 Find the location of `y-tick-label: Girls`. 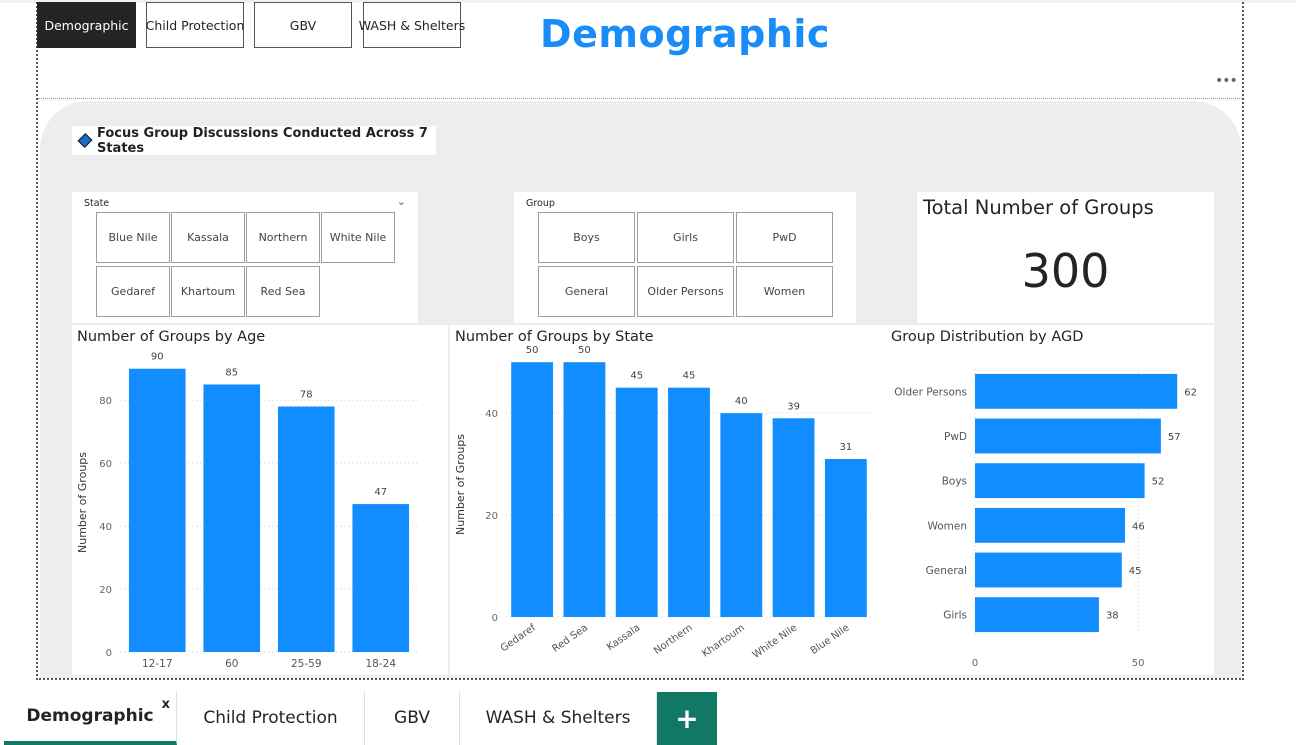

y-tick-label: Girls is located at coordinates (955, 616).